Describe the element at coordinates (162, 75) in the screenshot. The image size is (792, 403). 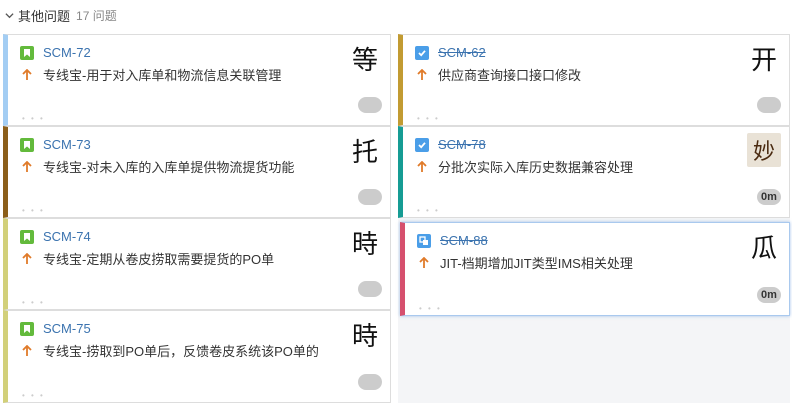
I see `issue-summary: 专线宝-用于对入库单和物流信息关联管理` at that location.